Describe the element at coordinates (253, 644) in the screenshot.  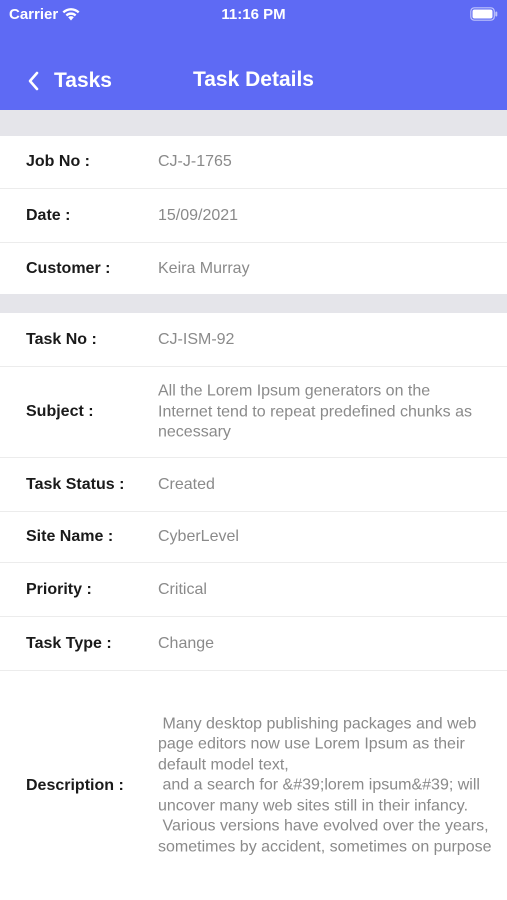
I see `detail-row-task-type: Task Type : Change` at that location.